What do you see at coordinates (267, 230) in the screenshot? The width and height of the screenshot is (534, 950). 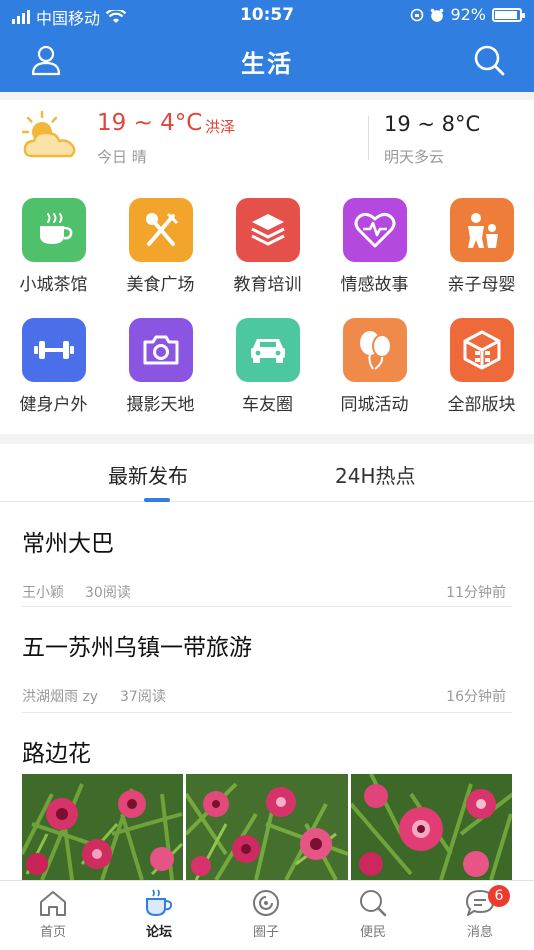 I see `layers-icon` at bounding box center [267, 230].